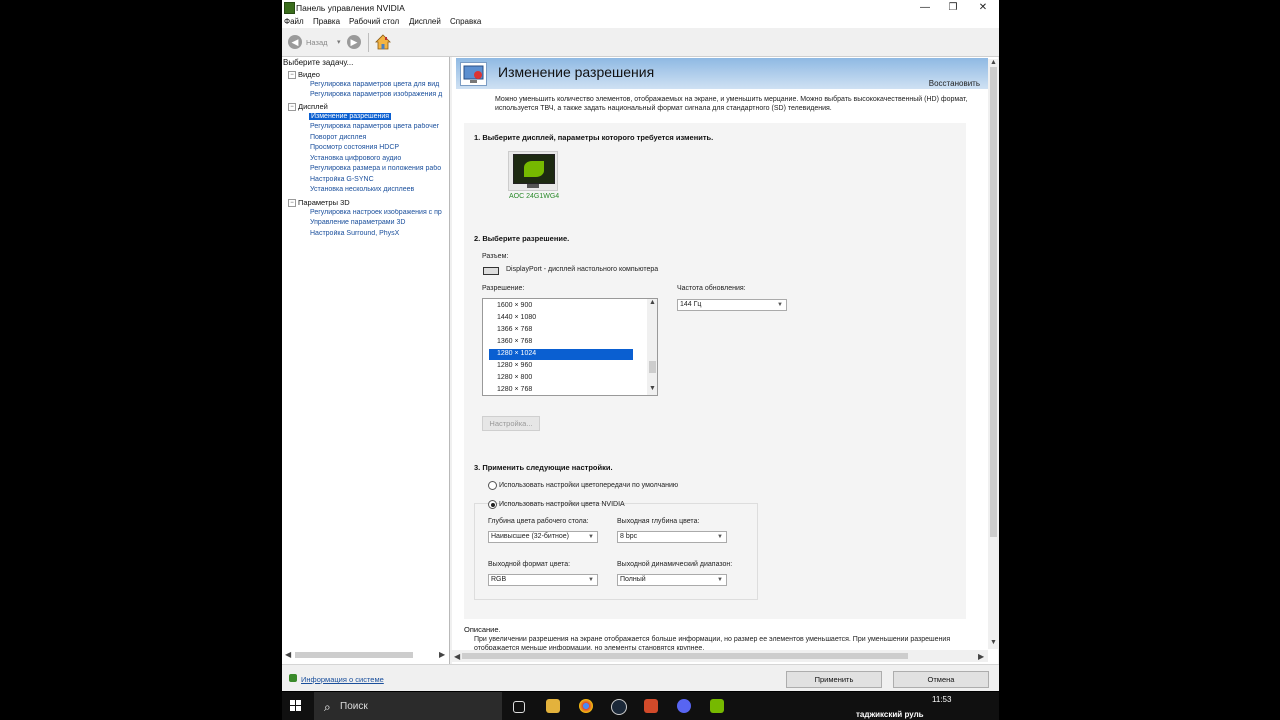 The width and height of the screenshot is (1280, 720). What do you see at coordinates (365, 118) in the screenshot?
I see `tree-item-change-resolution: Изменение разрешения` at bounding box center [365, 118].